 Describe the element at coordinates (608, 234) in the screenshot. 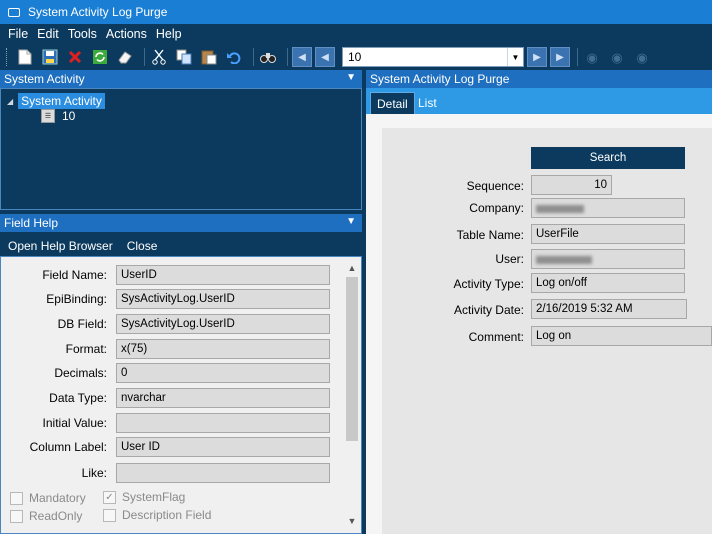

I see `table-name-field: UserFile` at that location.